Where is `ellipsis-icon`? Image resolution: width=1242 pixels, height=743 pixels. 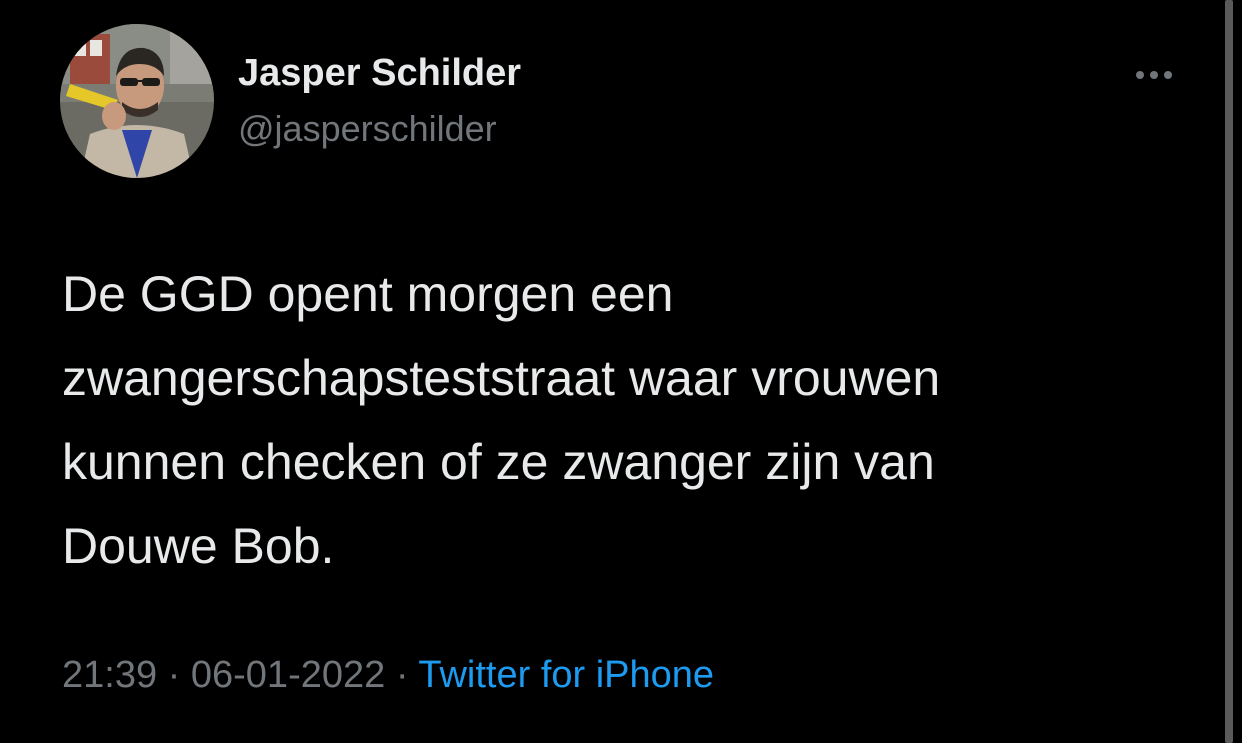 ellipsis-icon is located at coordinates (1154, 75).